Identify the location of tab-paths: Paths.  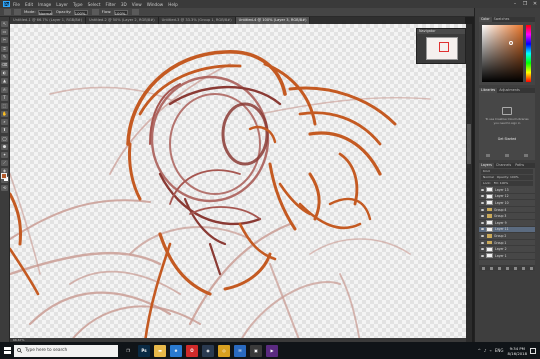
(519, 165).